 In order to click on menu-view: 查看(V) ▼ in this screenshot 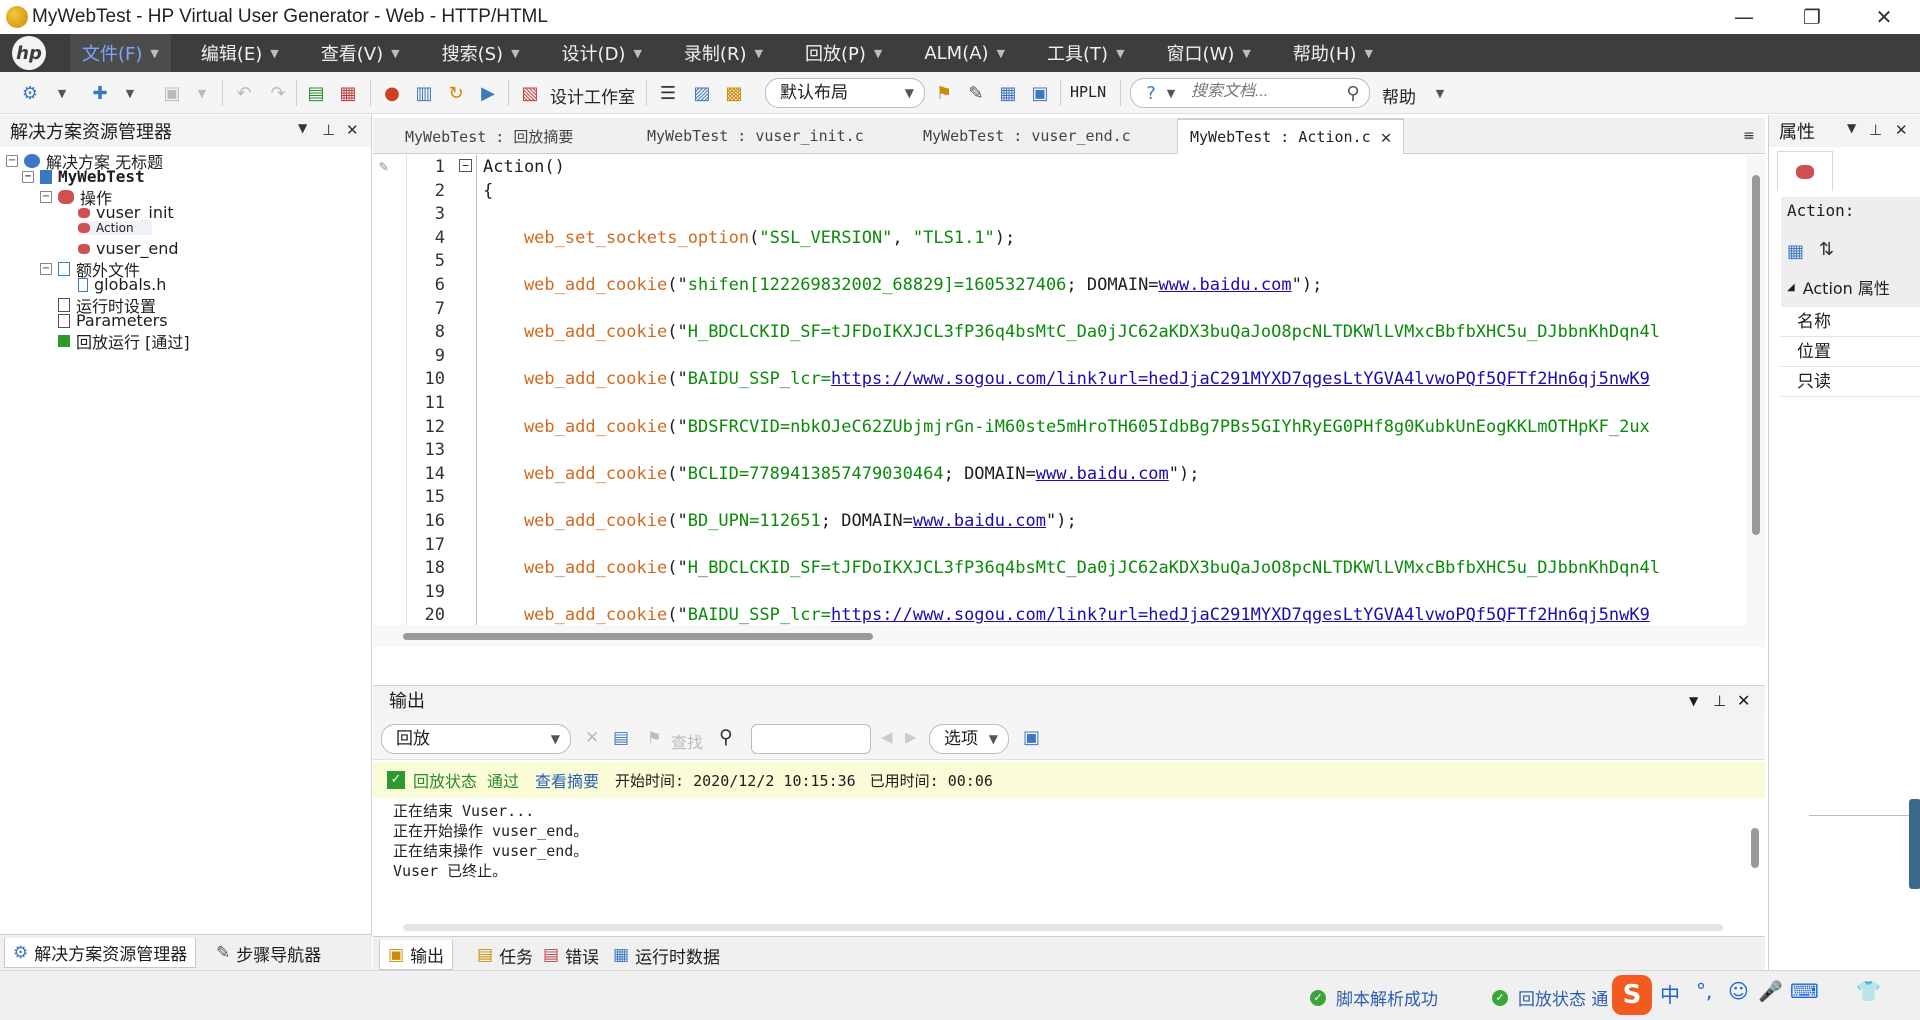, I will do `click(360, 53)`.